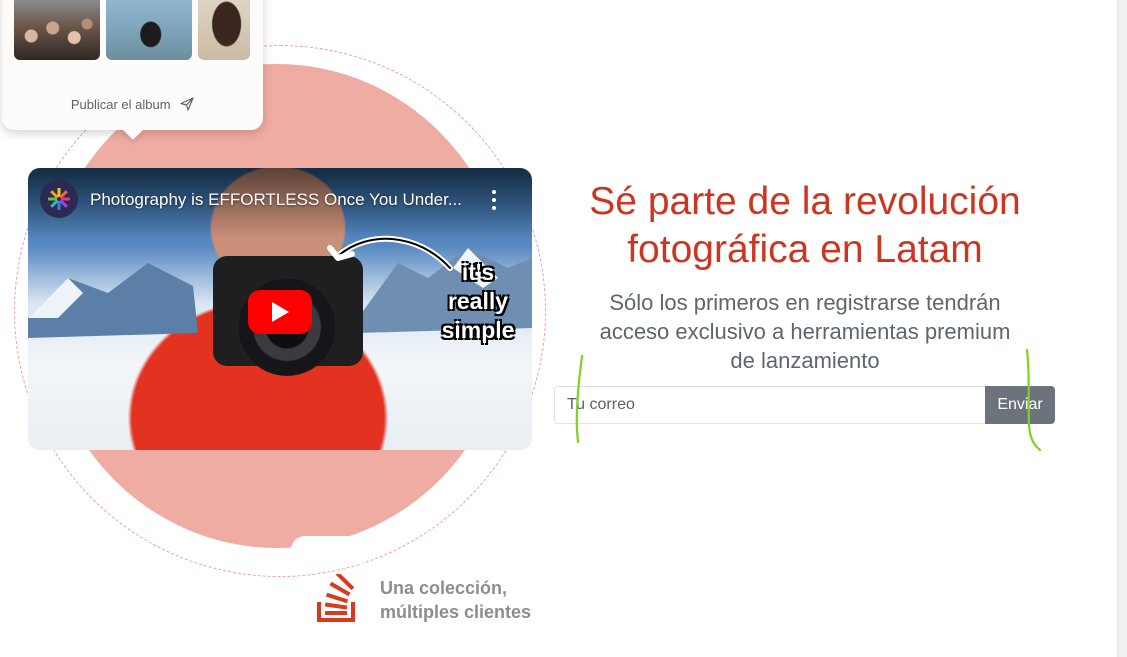 The width and height of the screenshot is (1127, 657). Describe the element at coordinates (478, 330) in the screenshot. I see `caption-line: simple` at that location.